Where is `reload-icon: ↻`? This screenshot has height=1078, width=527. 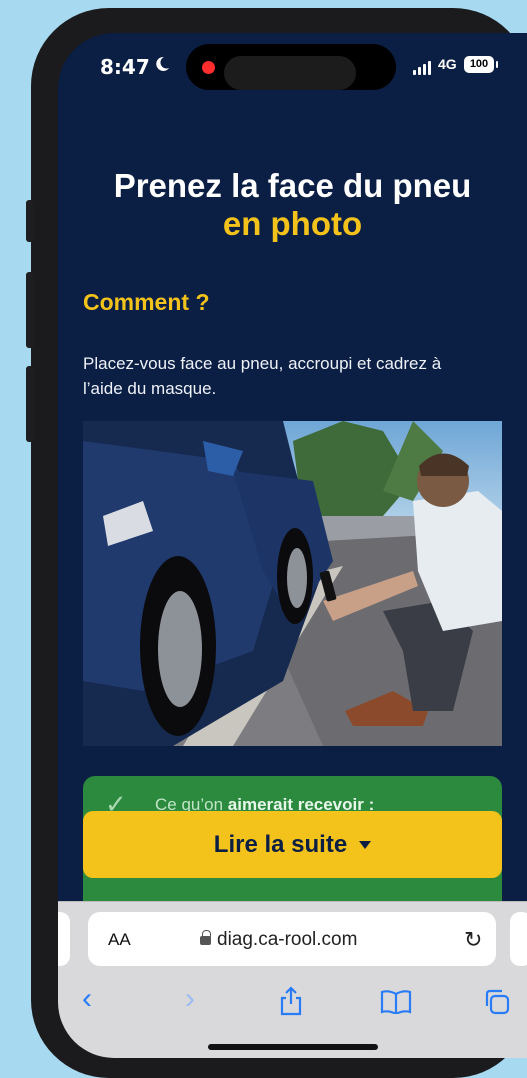
reload-icon: ↻ is located at coordinates (473, 940).